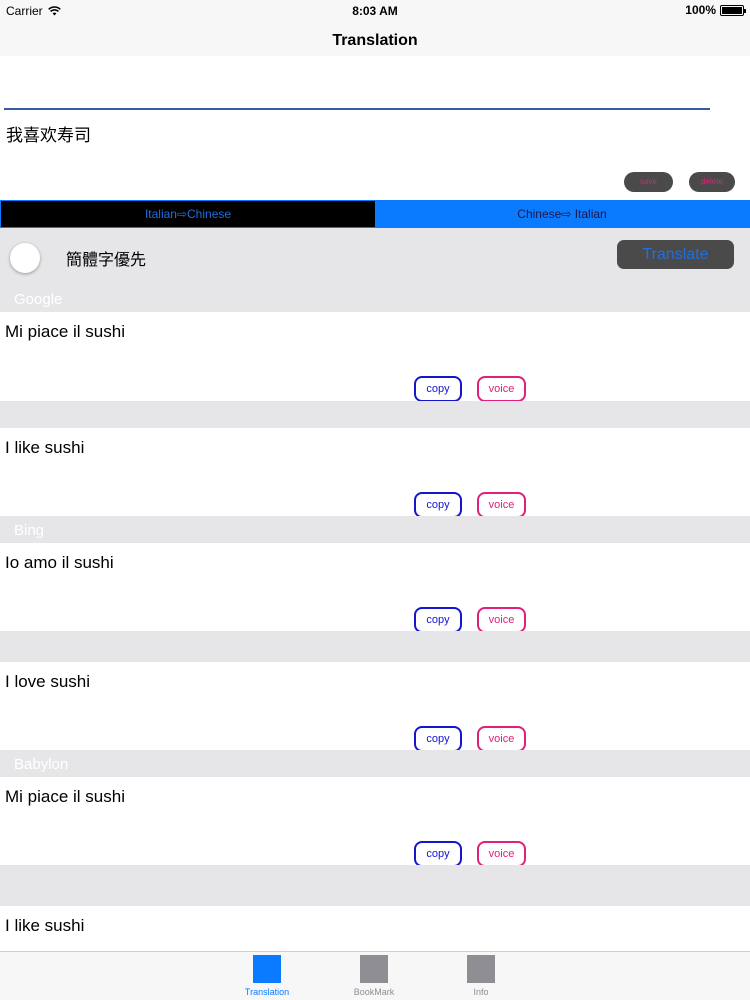  What do you see at coordinates (29, 530) in the screenshot?
I see `section-label: Bing` at bounding box center [29, 530].